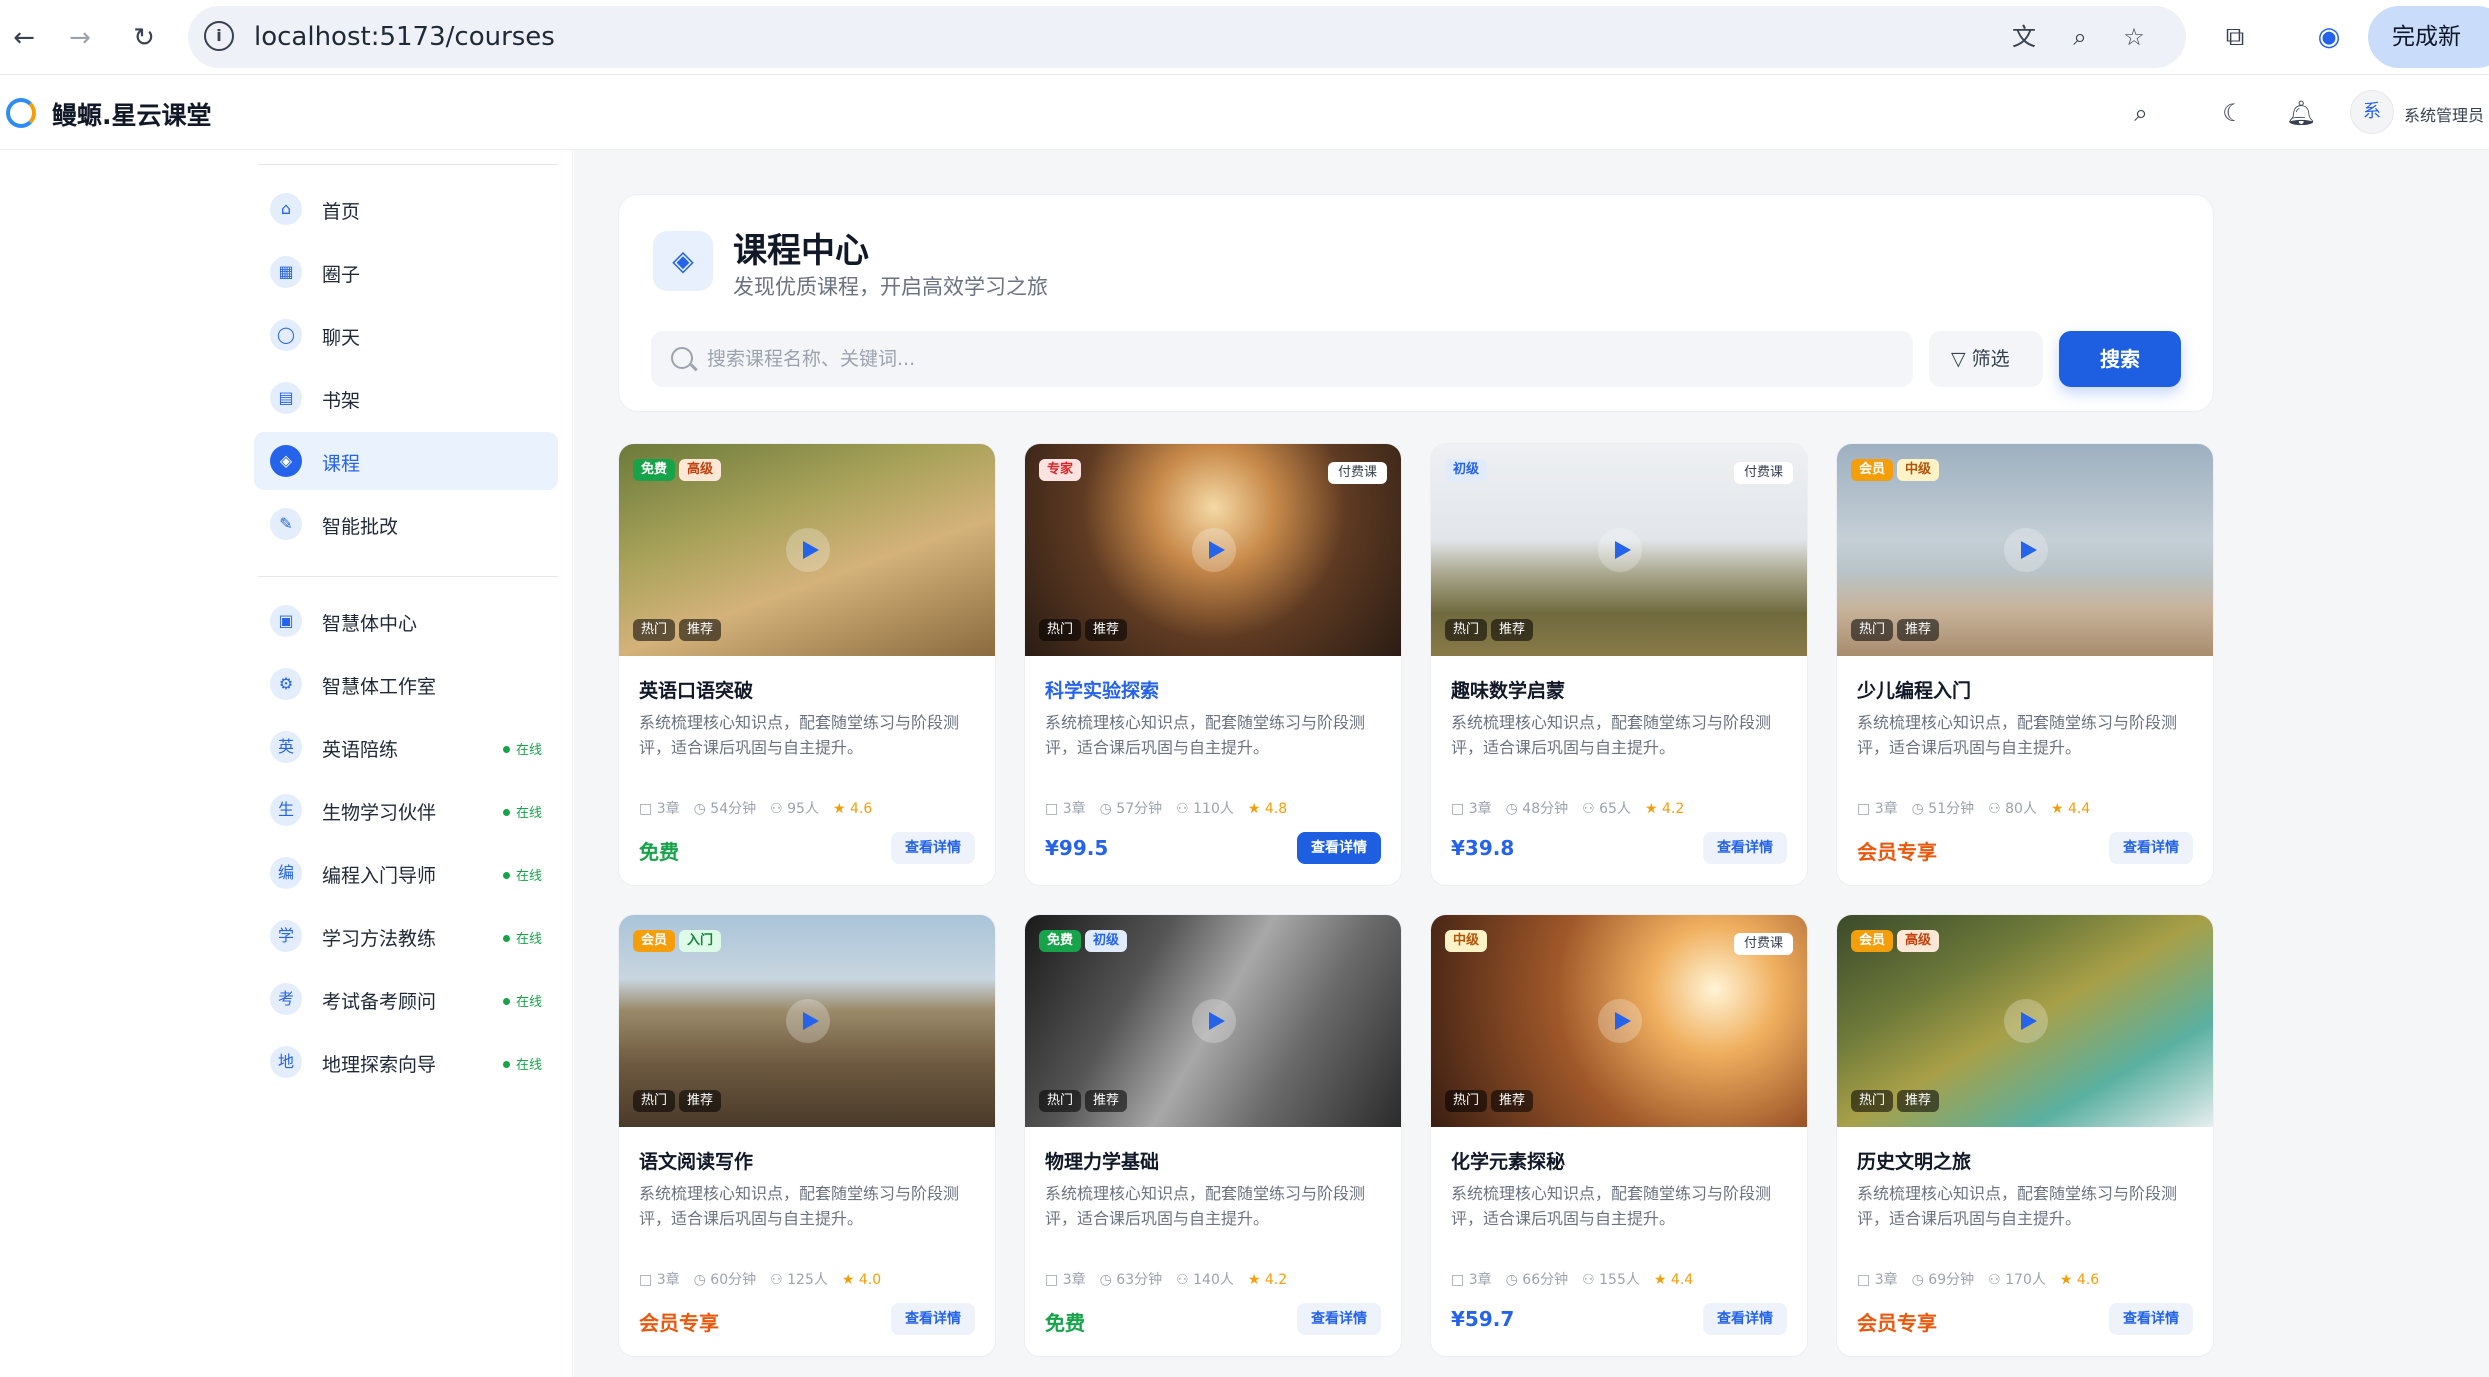 This screenshot has height=1377, width=2489. What do you see at coordinates (1958, 359) in the screenshot?
I see `filter-icon: ▽` at bounding box center [1958, 359].